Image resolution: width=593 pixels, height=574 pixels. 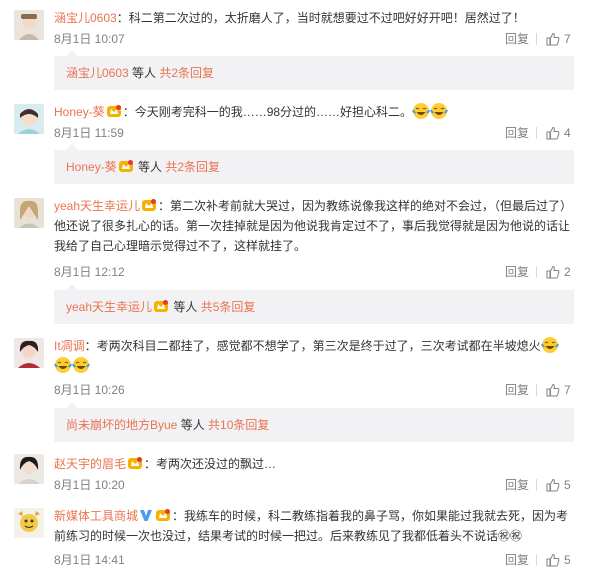 What do you see at coordinates (121, 425) in the screenshot?
I see `reply-user-link: 尚未崩坏的地方Byue` at bounding box center [121, 425].